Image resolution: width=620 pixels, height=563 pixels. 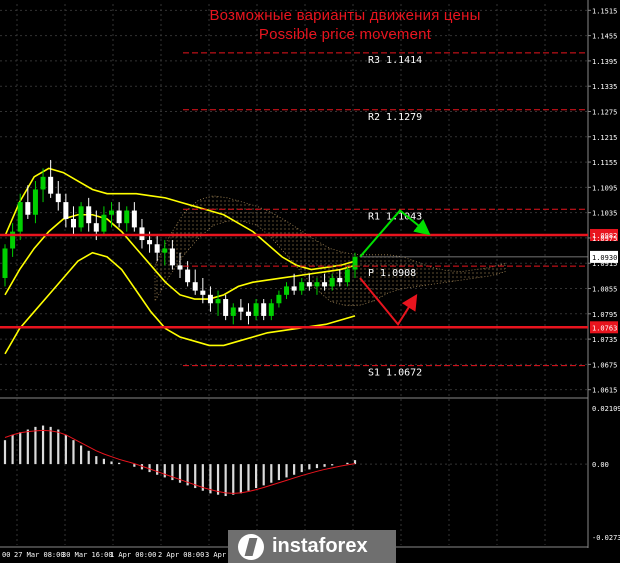 What do you see at coordinates (604, 11) in the screenshot?
I see `price-tick-label: 1.1515` at bounding box center [604, 11].